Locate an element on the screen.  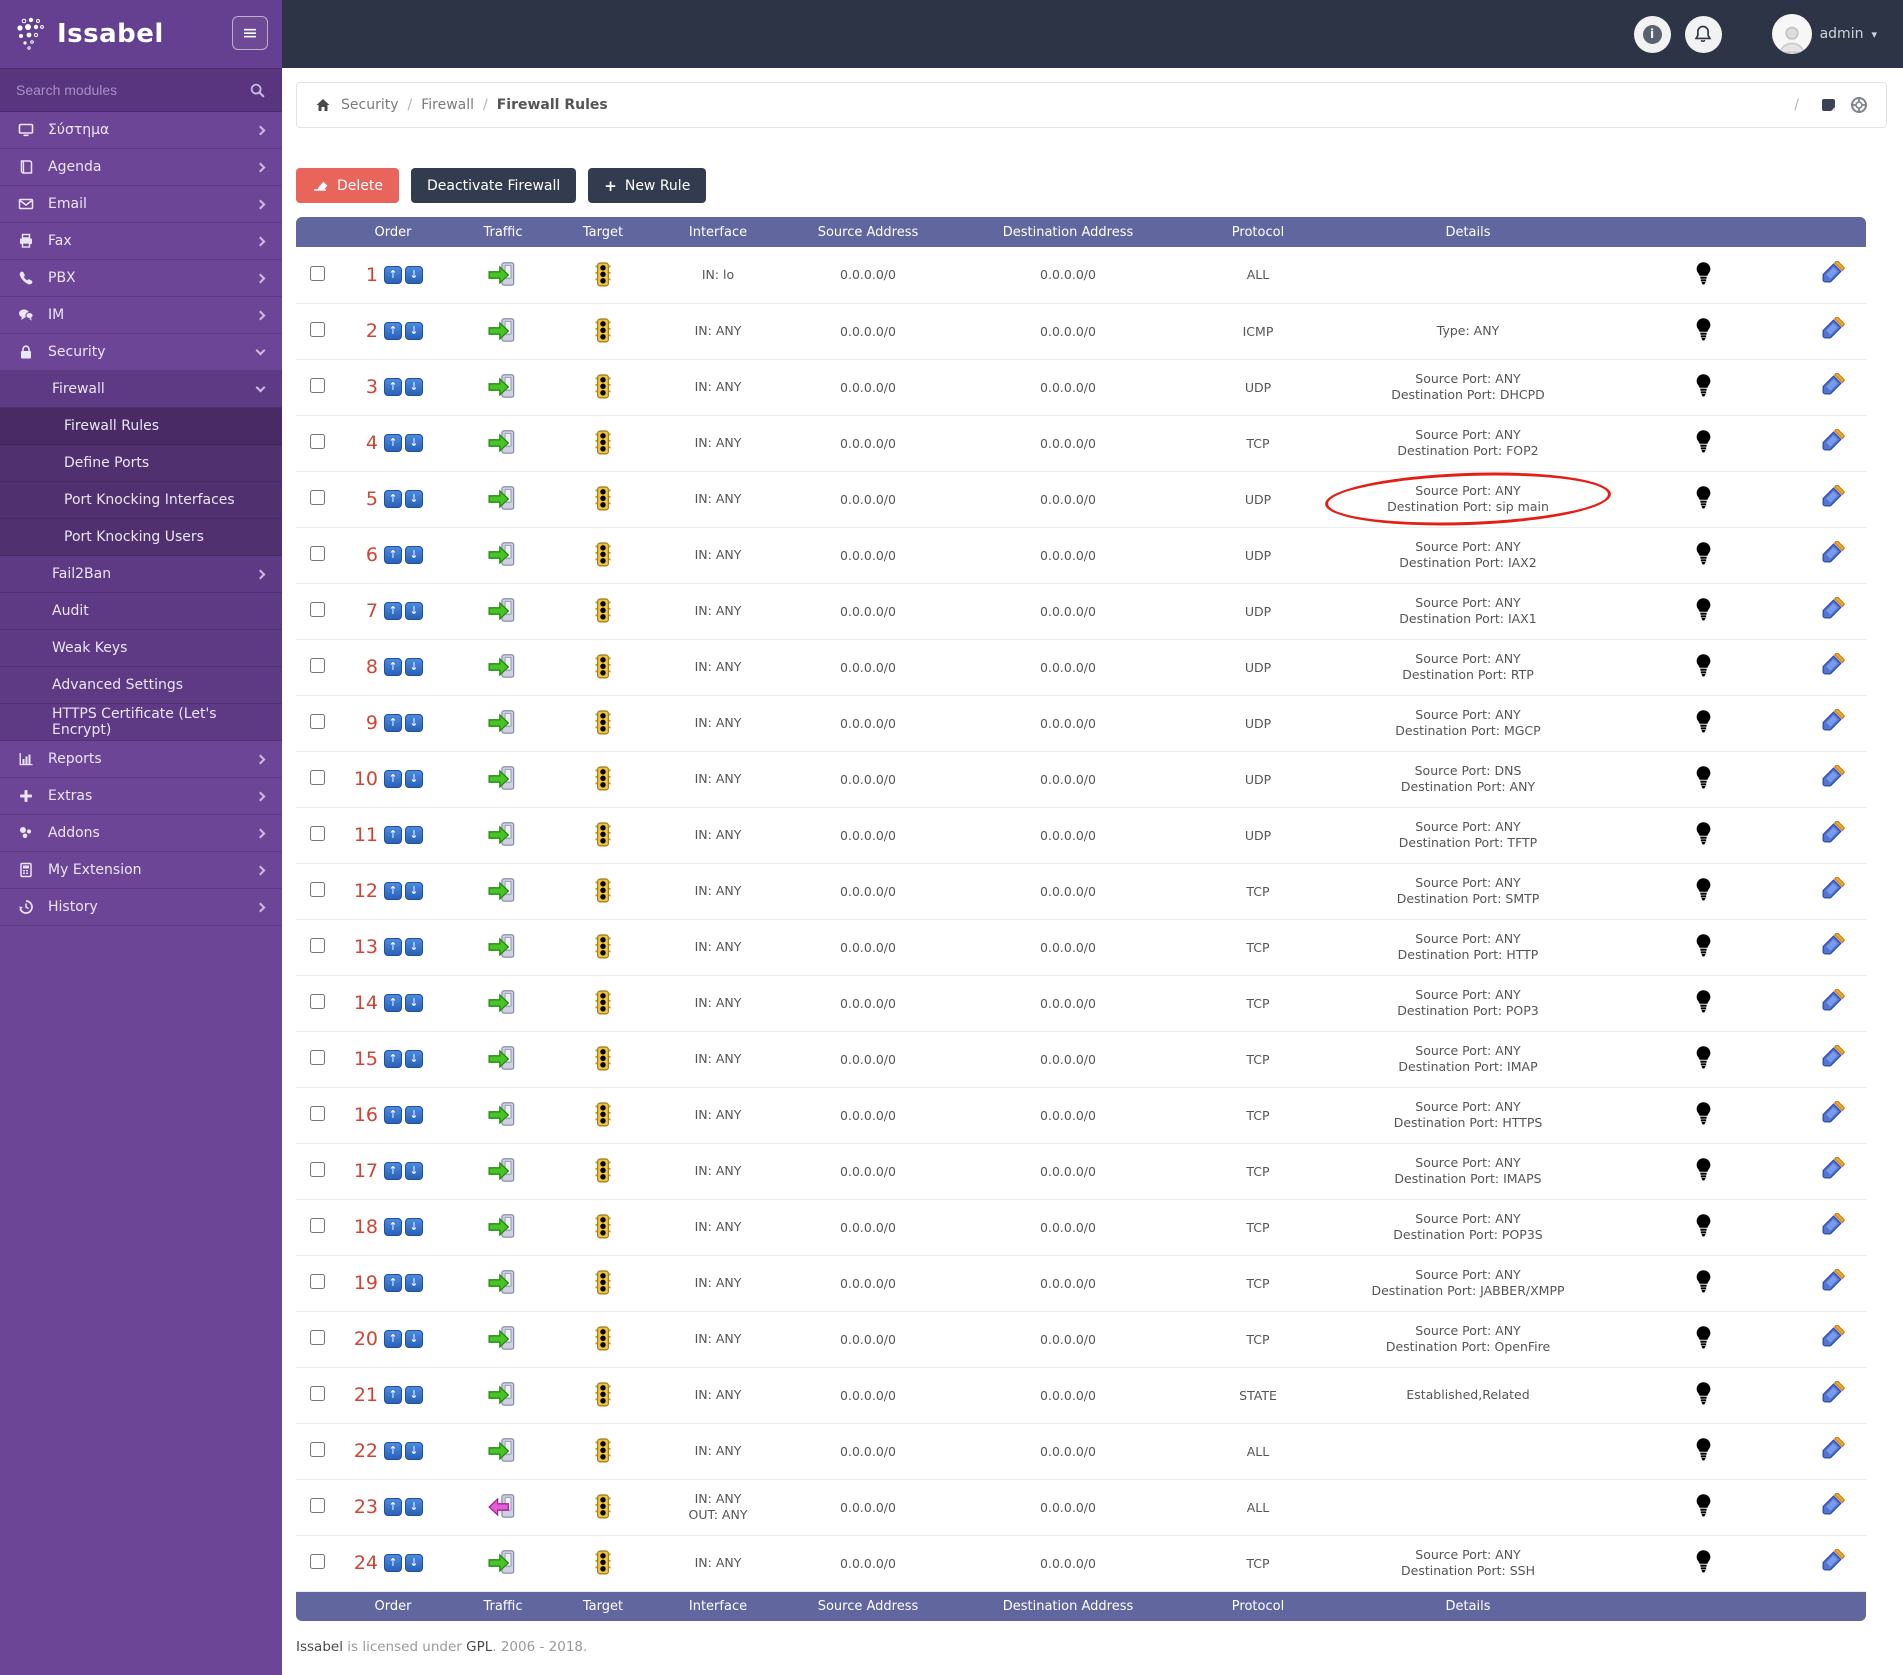
sidebar-item-firewall-rules: Firewall Rules is located at coordinates (141, 426).